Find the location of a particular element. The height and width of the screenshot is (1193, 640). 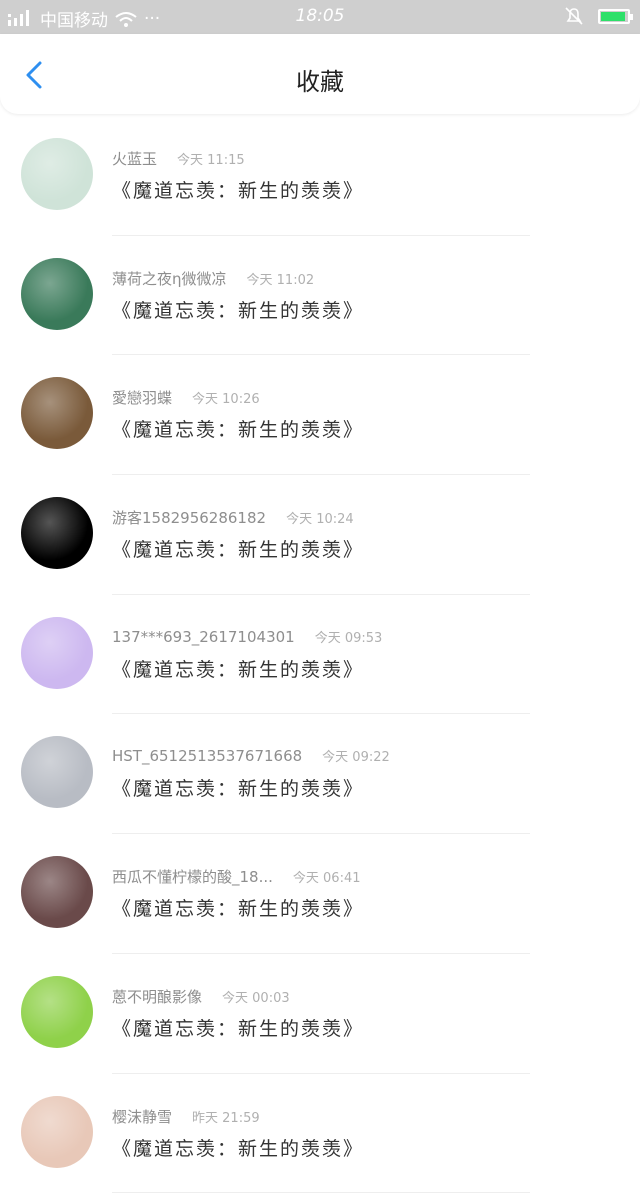

username: 137***693_2617104301 is located at coordinates (203, 637).